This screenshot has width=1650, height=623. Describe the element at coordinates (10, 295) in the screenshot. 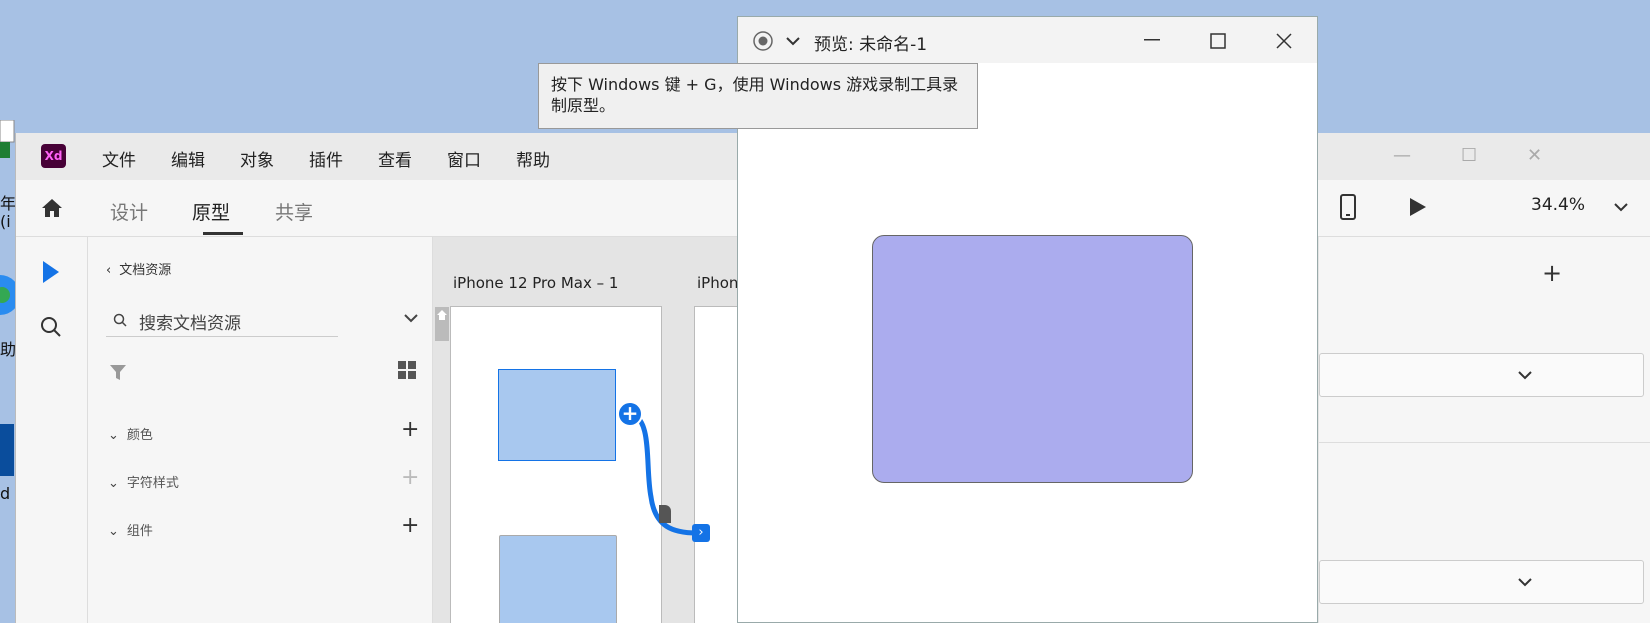

I see `chrome-icon` at that location.